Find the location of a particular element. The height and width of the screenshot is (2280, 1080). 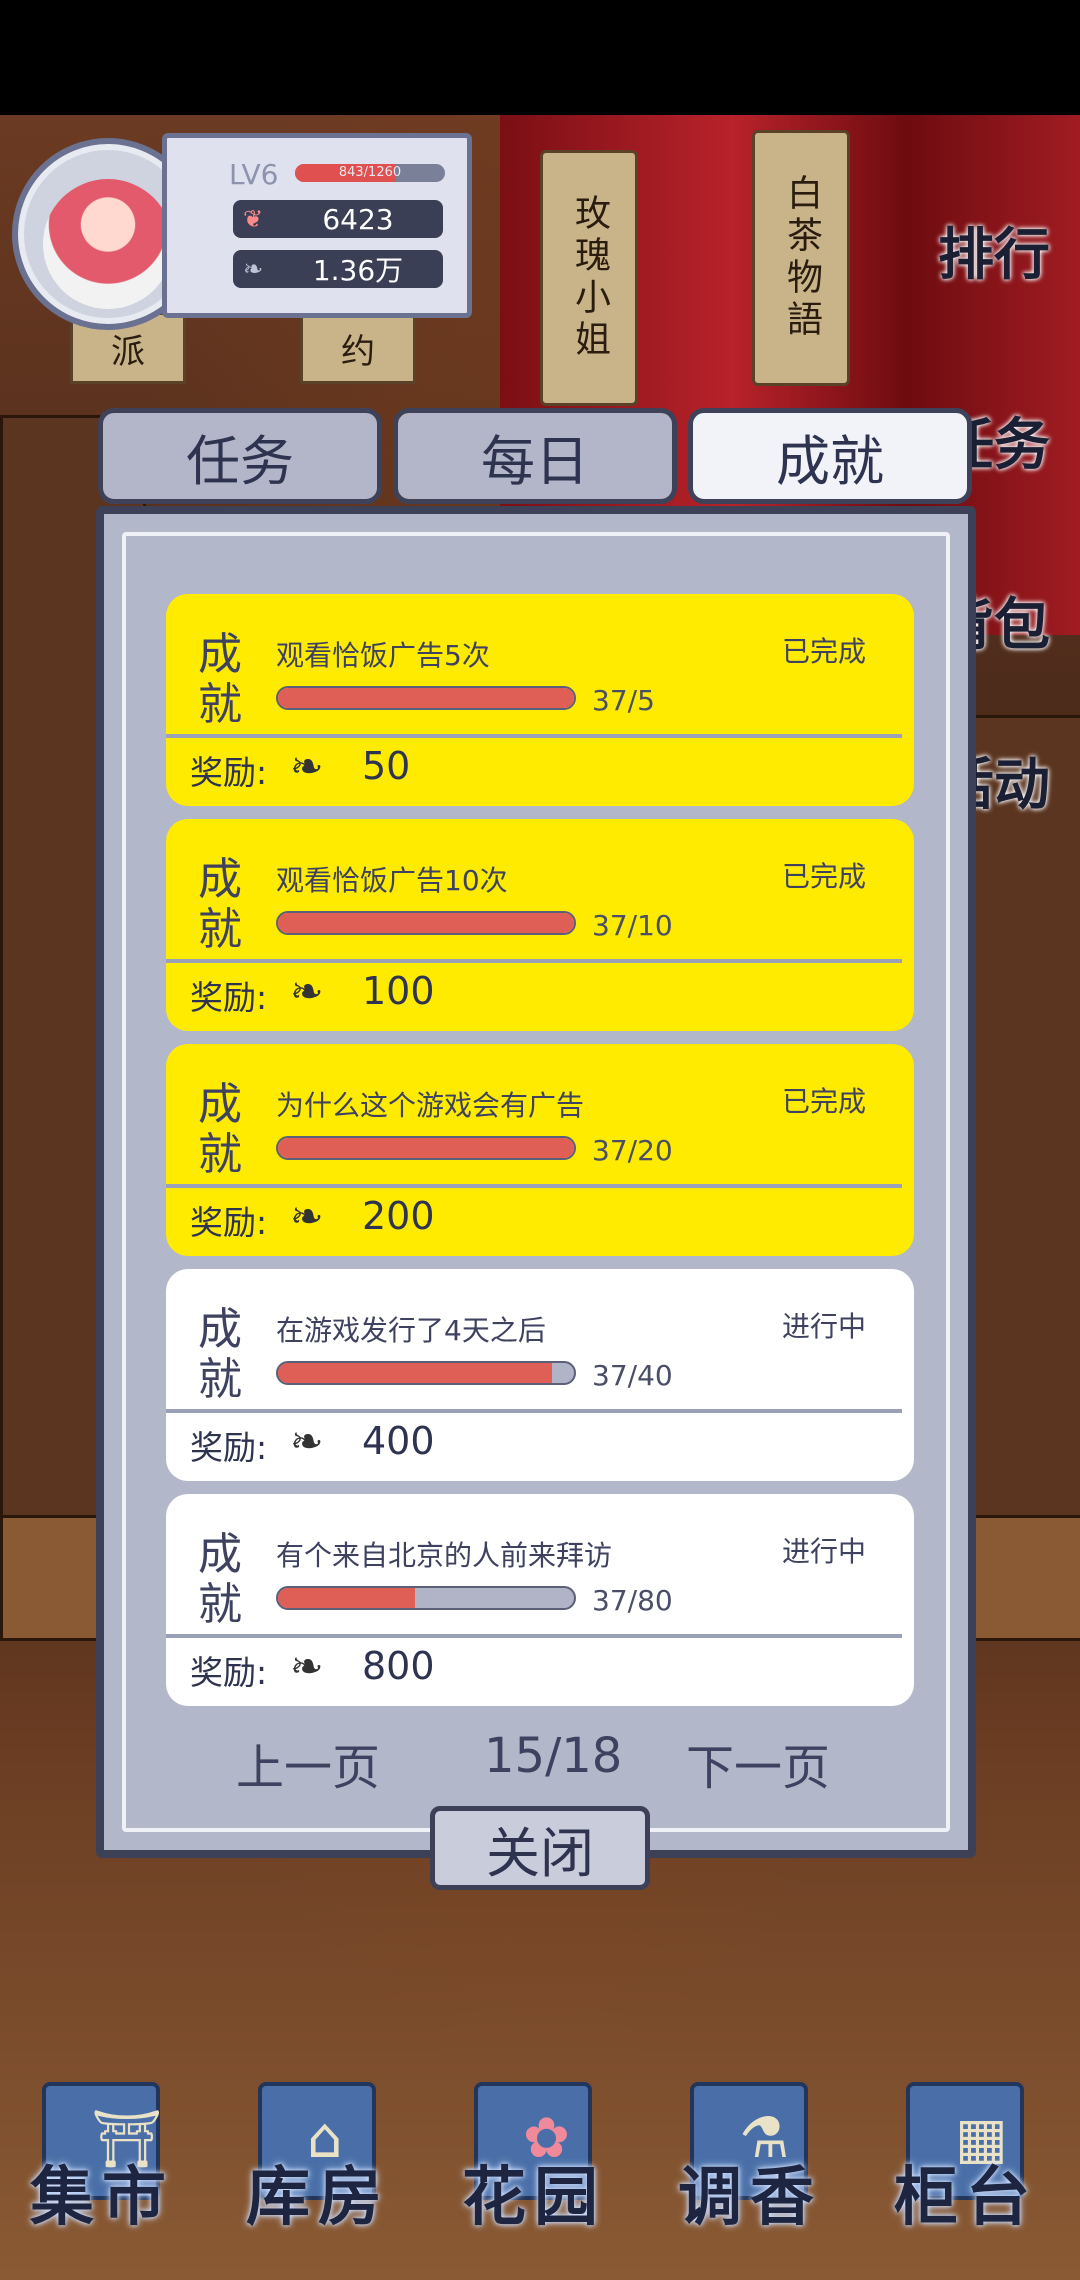

achievement-card: 成就 观看恰饭广告5次 已完成 37/5 奖励: ❧ 50 is located at coordinates (540, 700).